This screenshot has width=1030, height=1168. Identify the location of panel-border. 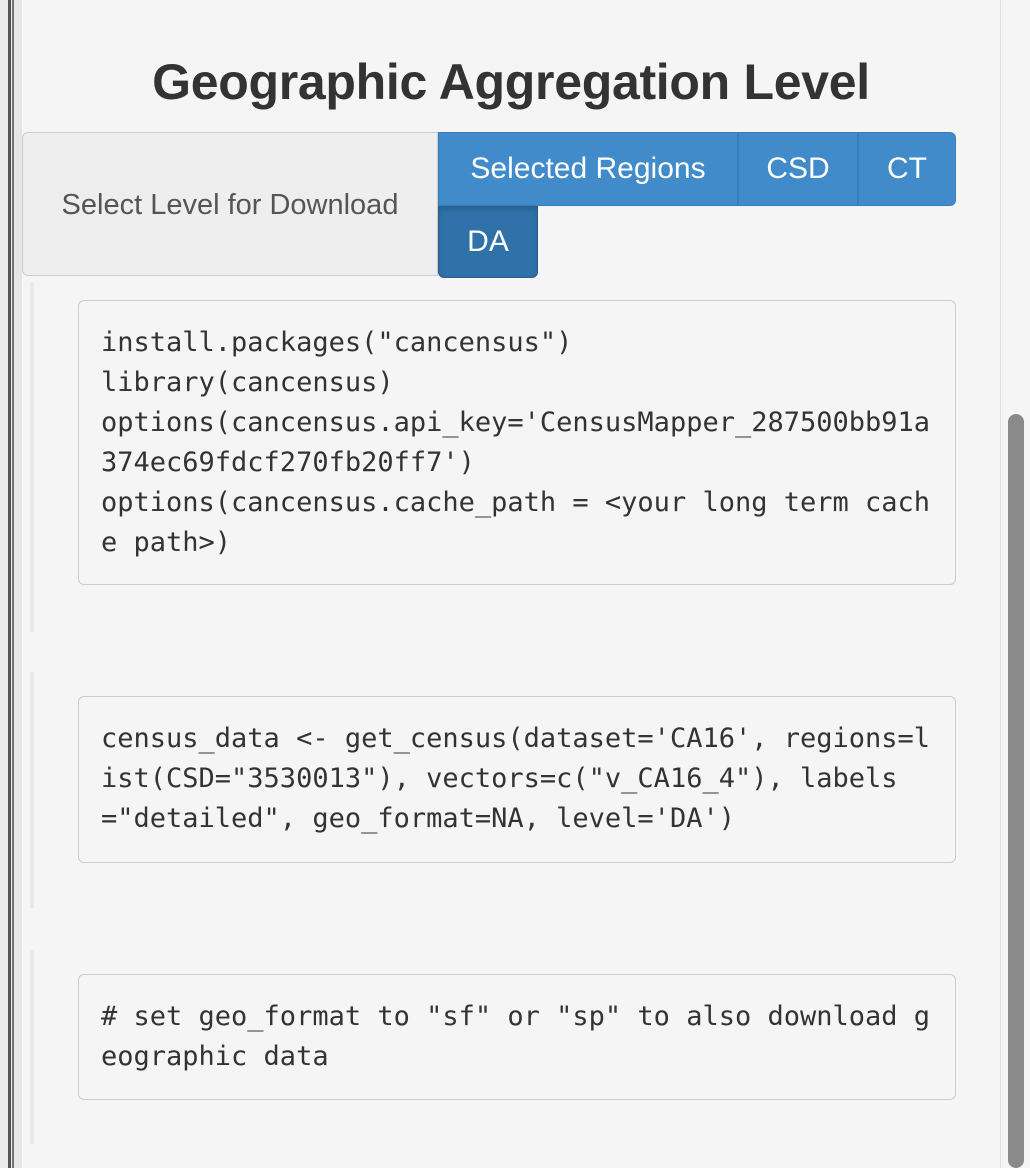
(9, 584).